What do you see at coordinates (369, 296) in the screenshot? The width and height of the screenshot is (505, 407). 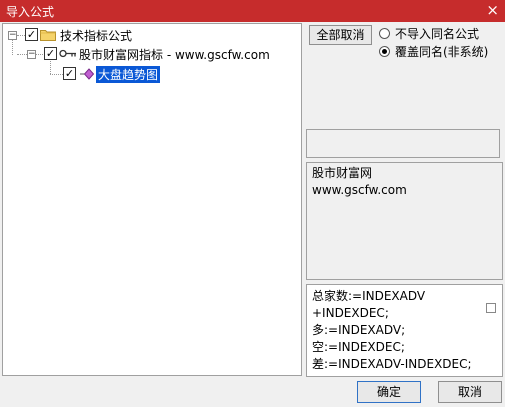 I see `formula-line-1: 总家数:=INDEXADV` at bounding box center [369, 296].